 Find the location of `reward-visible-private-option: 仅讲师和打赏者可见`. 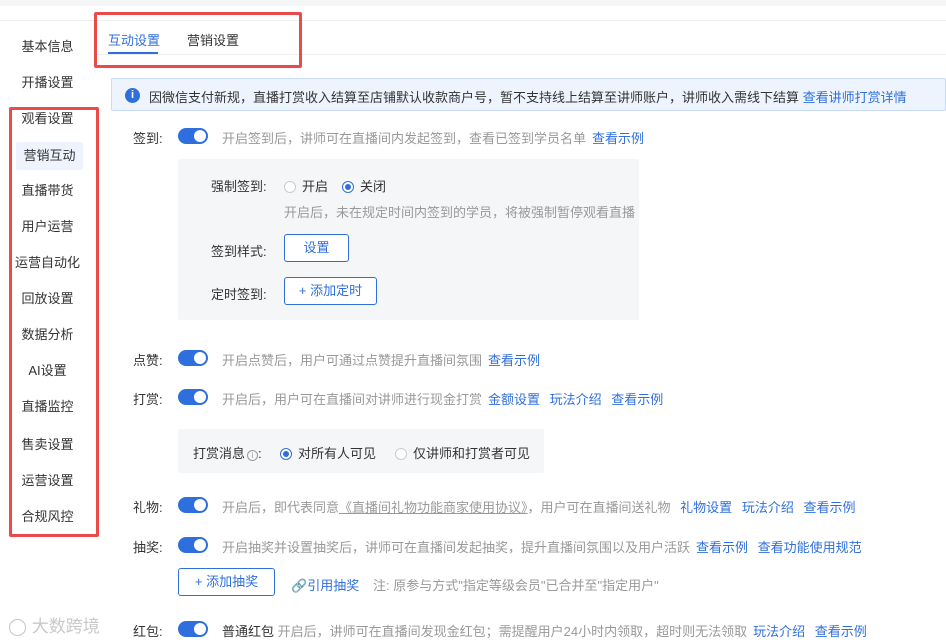

reward-visible-private-option: 仅讲师和打赏者可见 is located at coordinates (462, 452).